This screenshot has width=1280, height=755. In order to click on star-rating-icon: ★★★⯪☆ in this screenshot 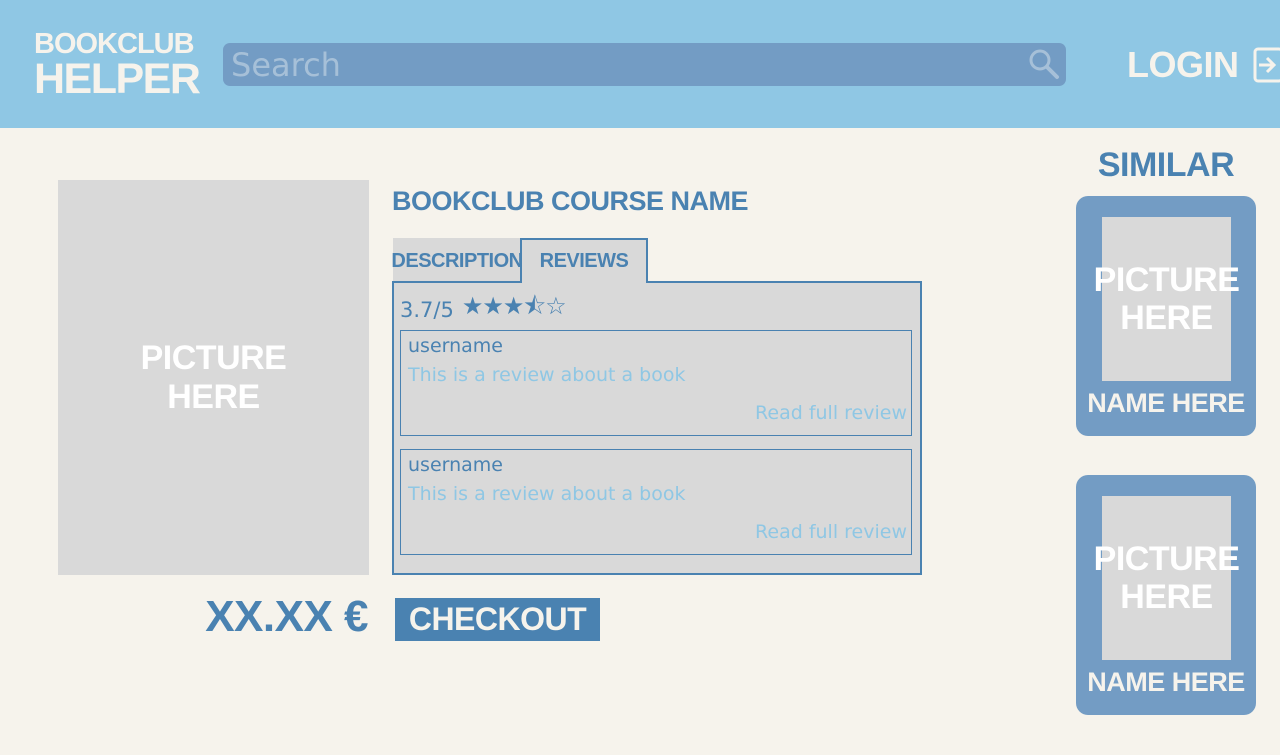, I will do `click(514, 306)`.